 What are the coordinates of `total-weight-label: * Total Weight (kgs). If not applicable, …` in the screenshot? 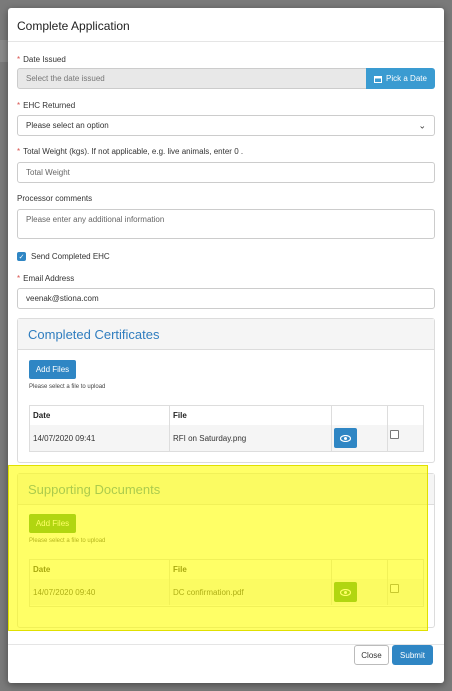 It's located at (130, 151).